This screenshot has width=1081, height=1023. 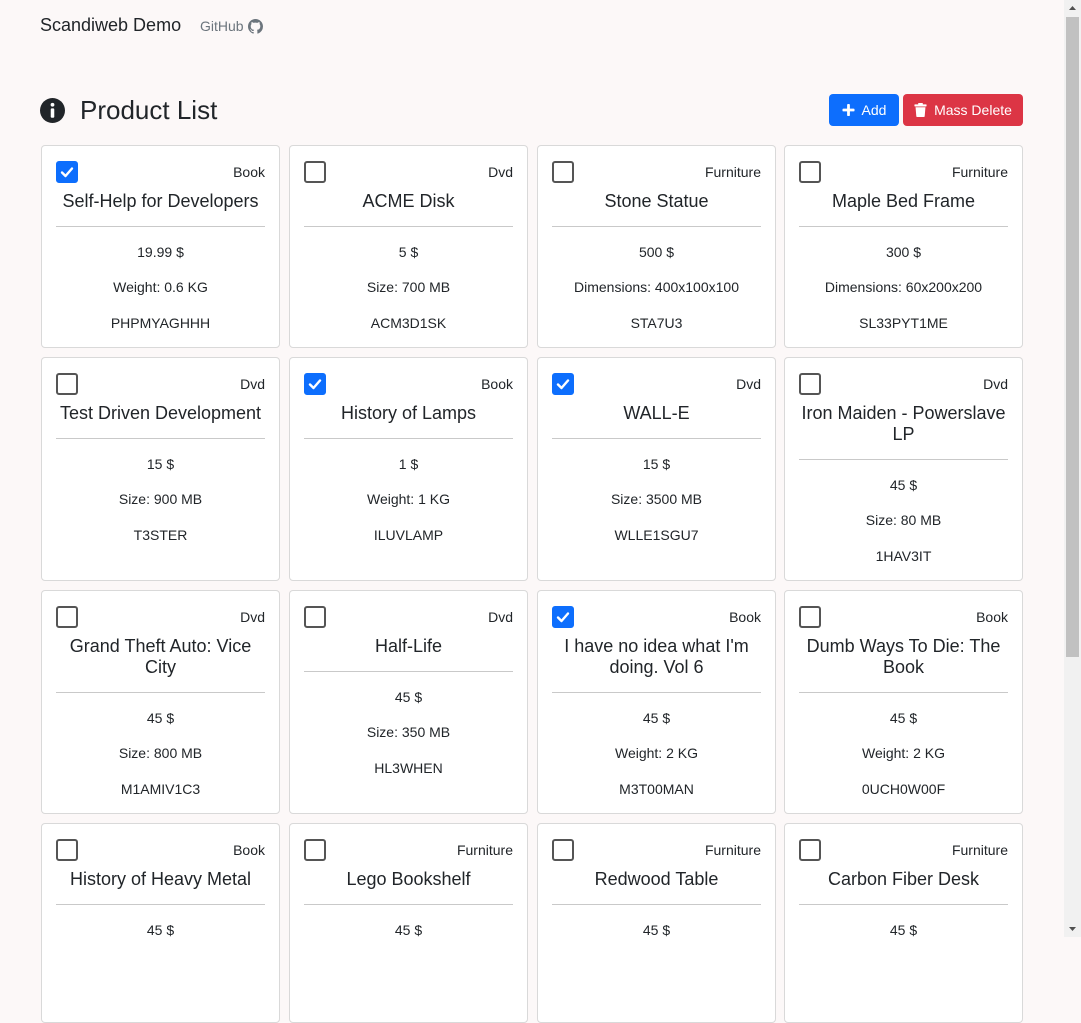 I want to click on info-circle-icon, so click(x=52, y=110).